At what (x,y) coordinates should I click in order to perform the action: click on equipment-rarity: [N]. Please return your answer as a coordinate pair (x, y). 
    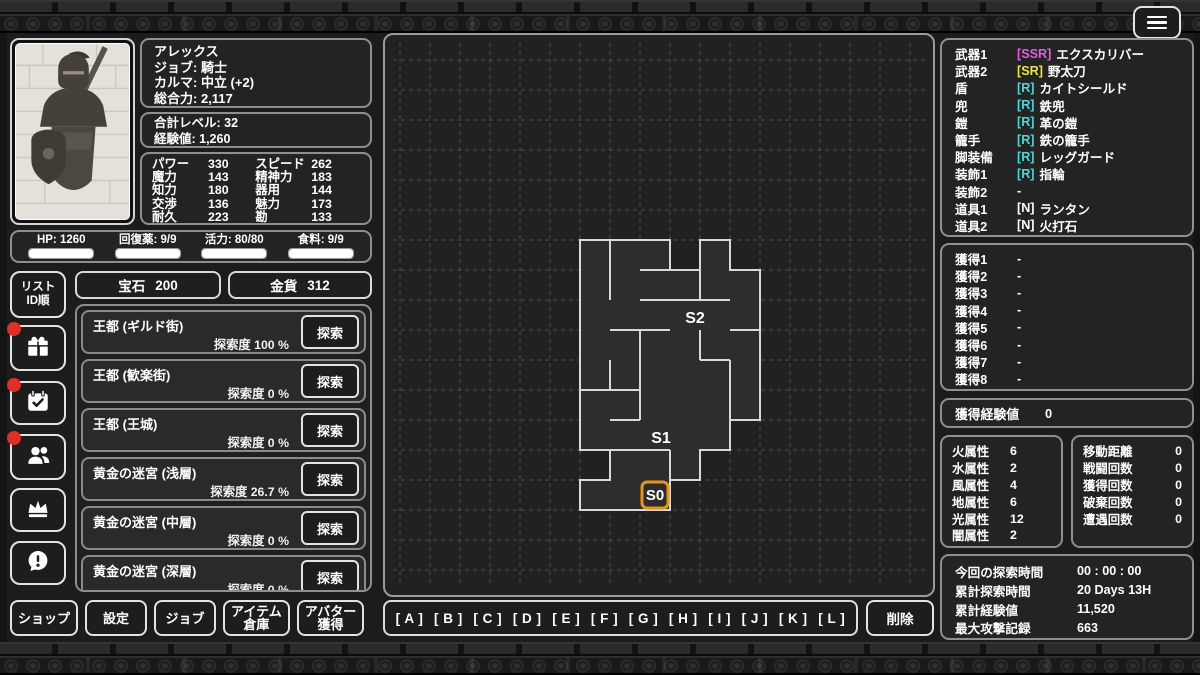
    Looking at the image, I should click on (1026, 208).